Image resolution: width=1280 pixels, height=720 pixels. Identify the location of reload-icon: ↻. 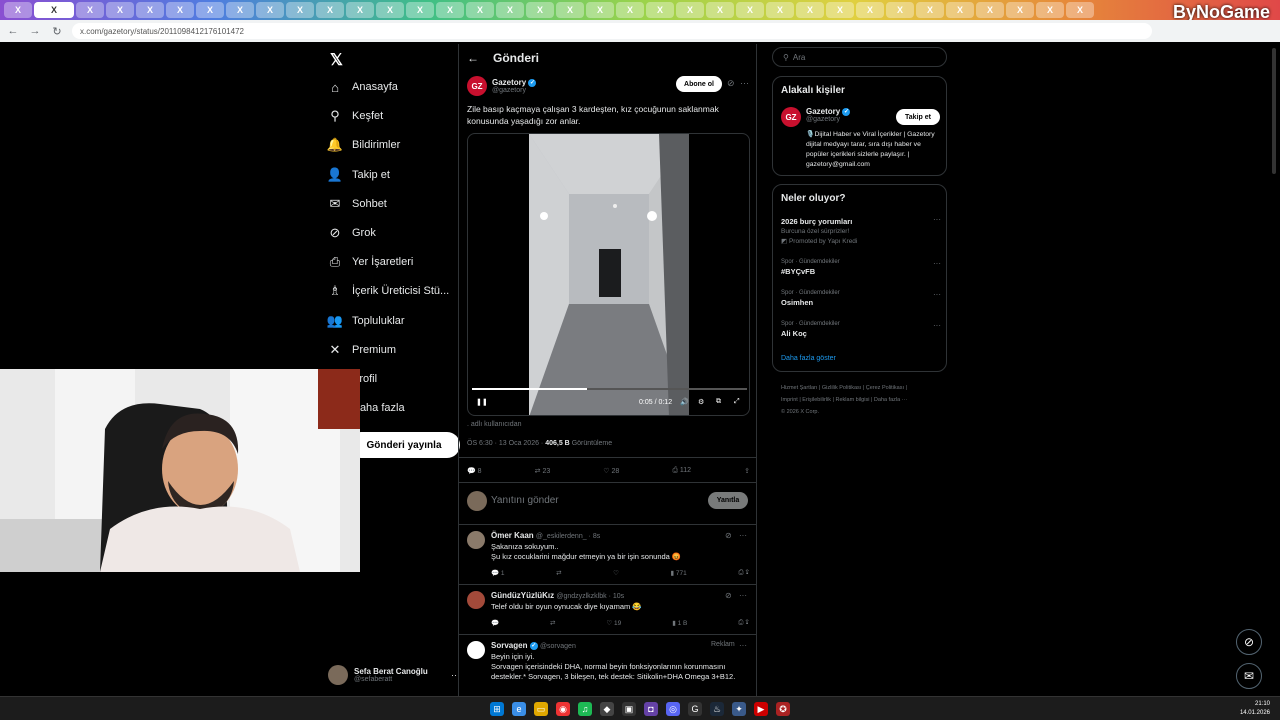
(57, 31).